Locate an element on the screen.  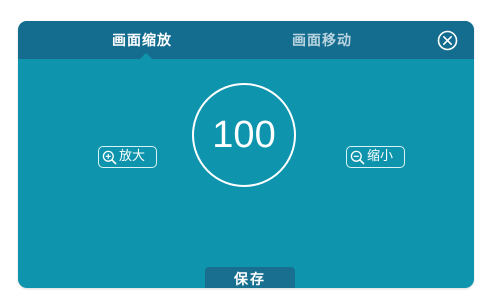
zoom-out-icon is located at coordinates (357, 157).